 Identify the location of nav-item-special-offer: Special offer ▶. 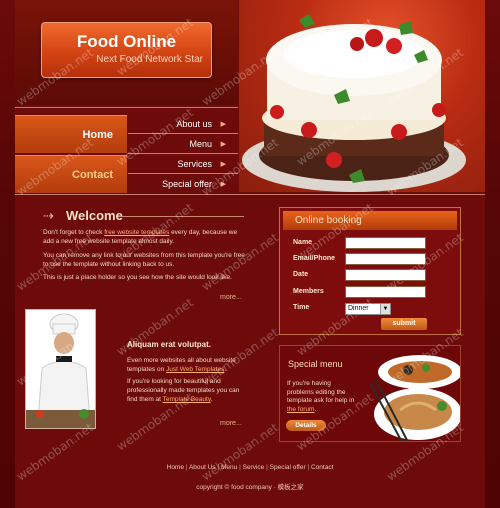
(183, 184).